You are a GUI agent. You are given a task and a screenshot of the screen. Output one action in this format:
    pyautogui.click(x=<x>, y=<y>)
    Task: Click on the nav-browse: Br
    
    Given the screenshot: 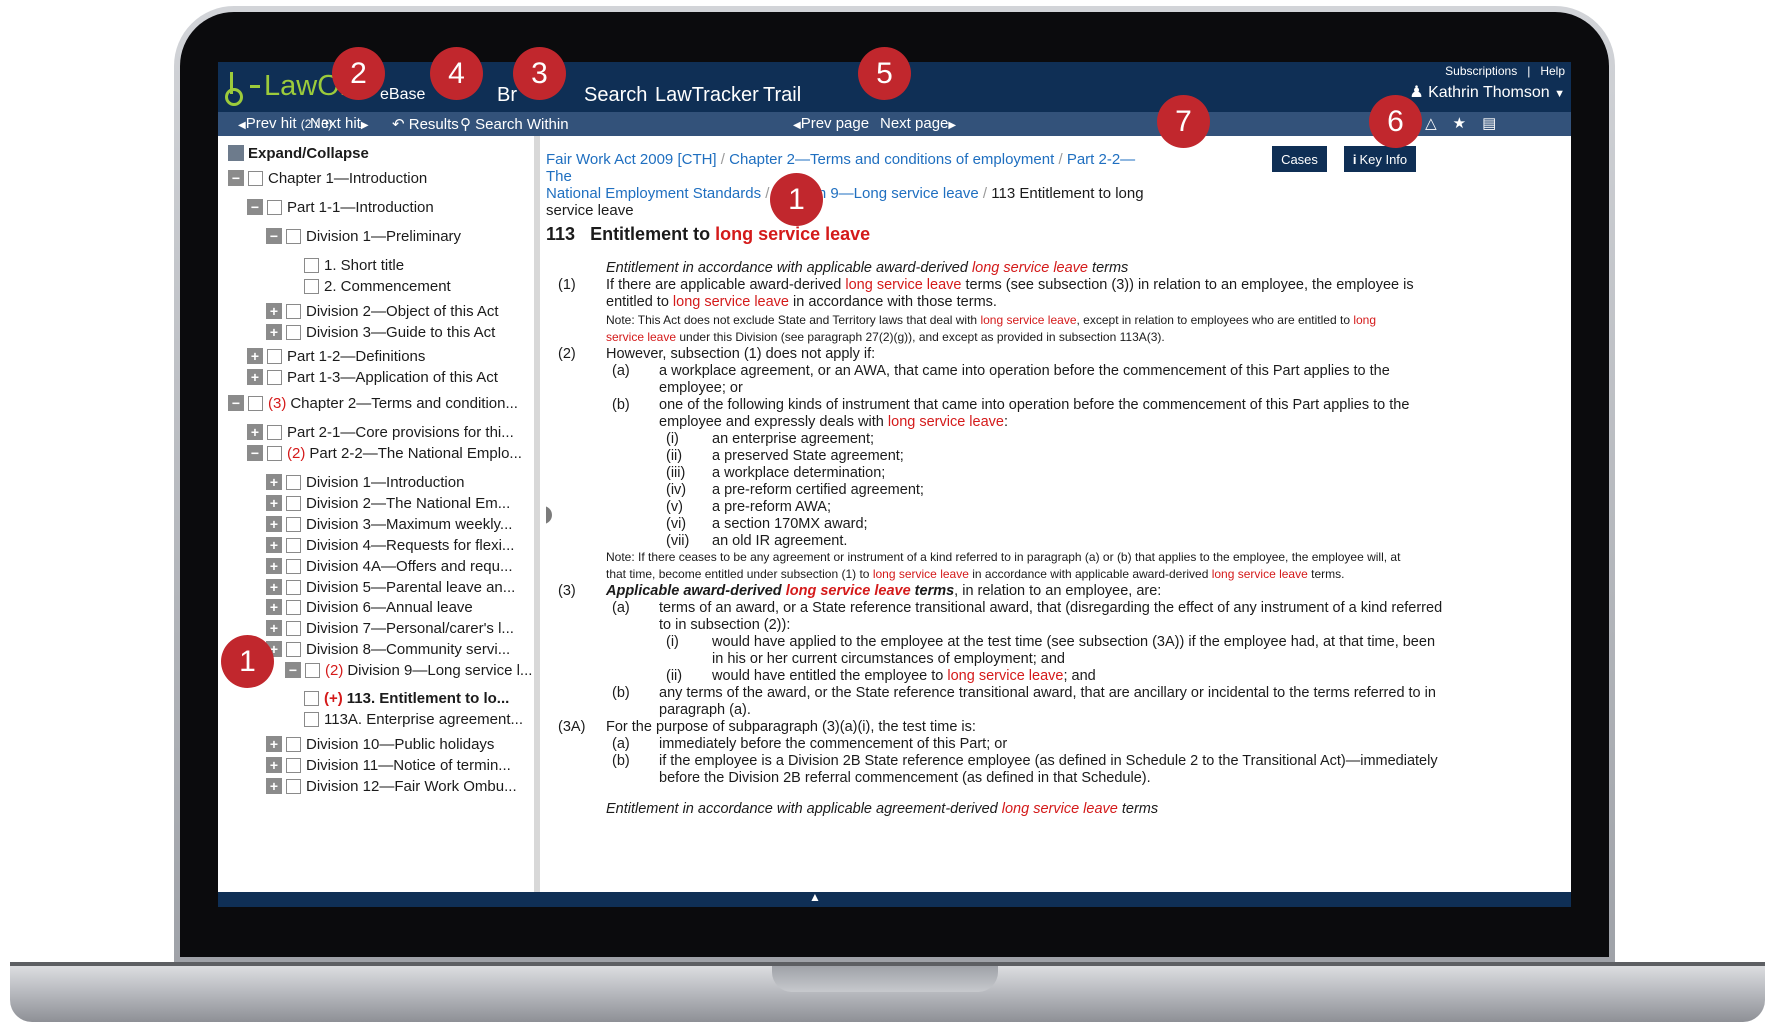 What is the action you would take?
    pyautogui.click(x=507, y=95)
    